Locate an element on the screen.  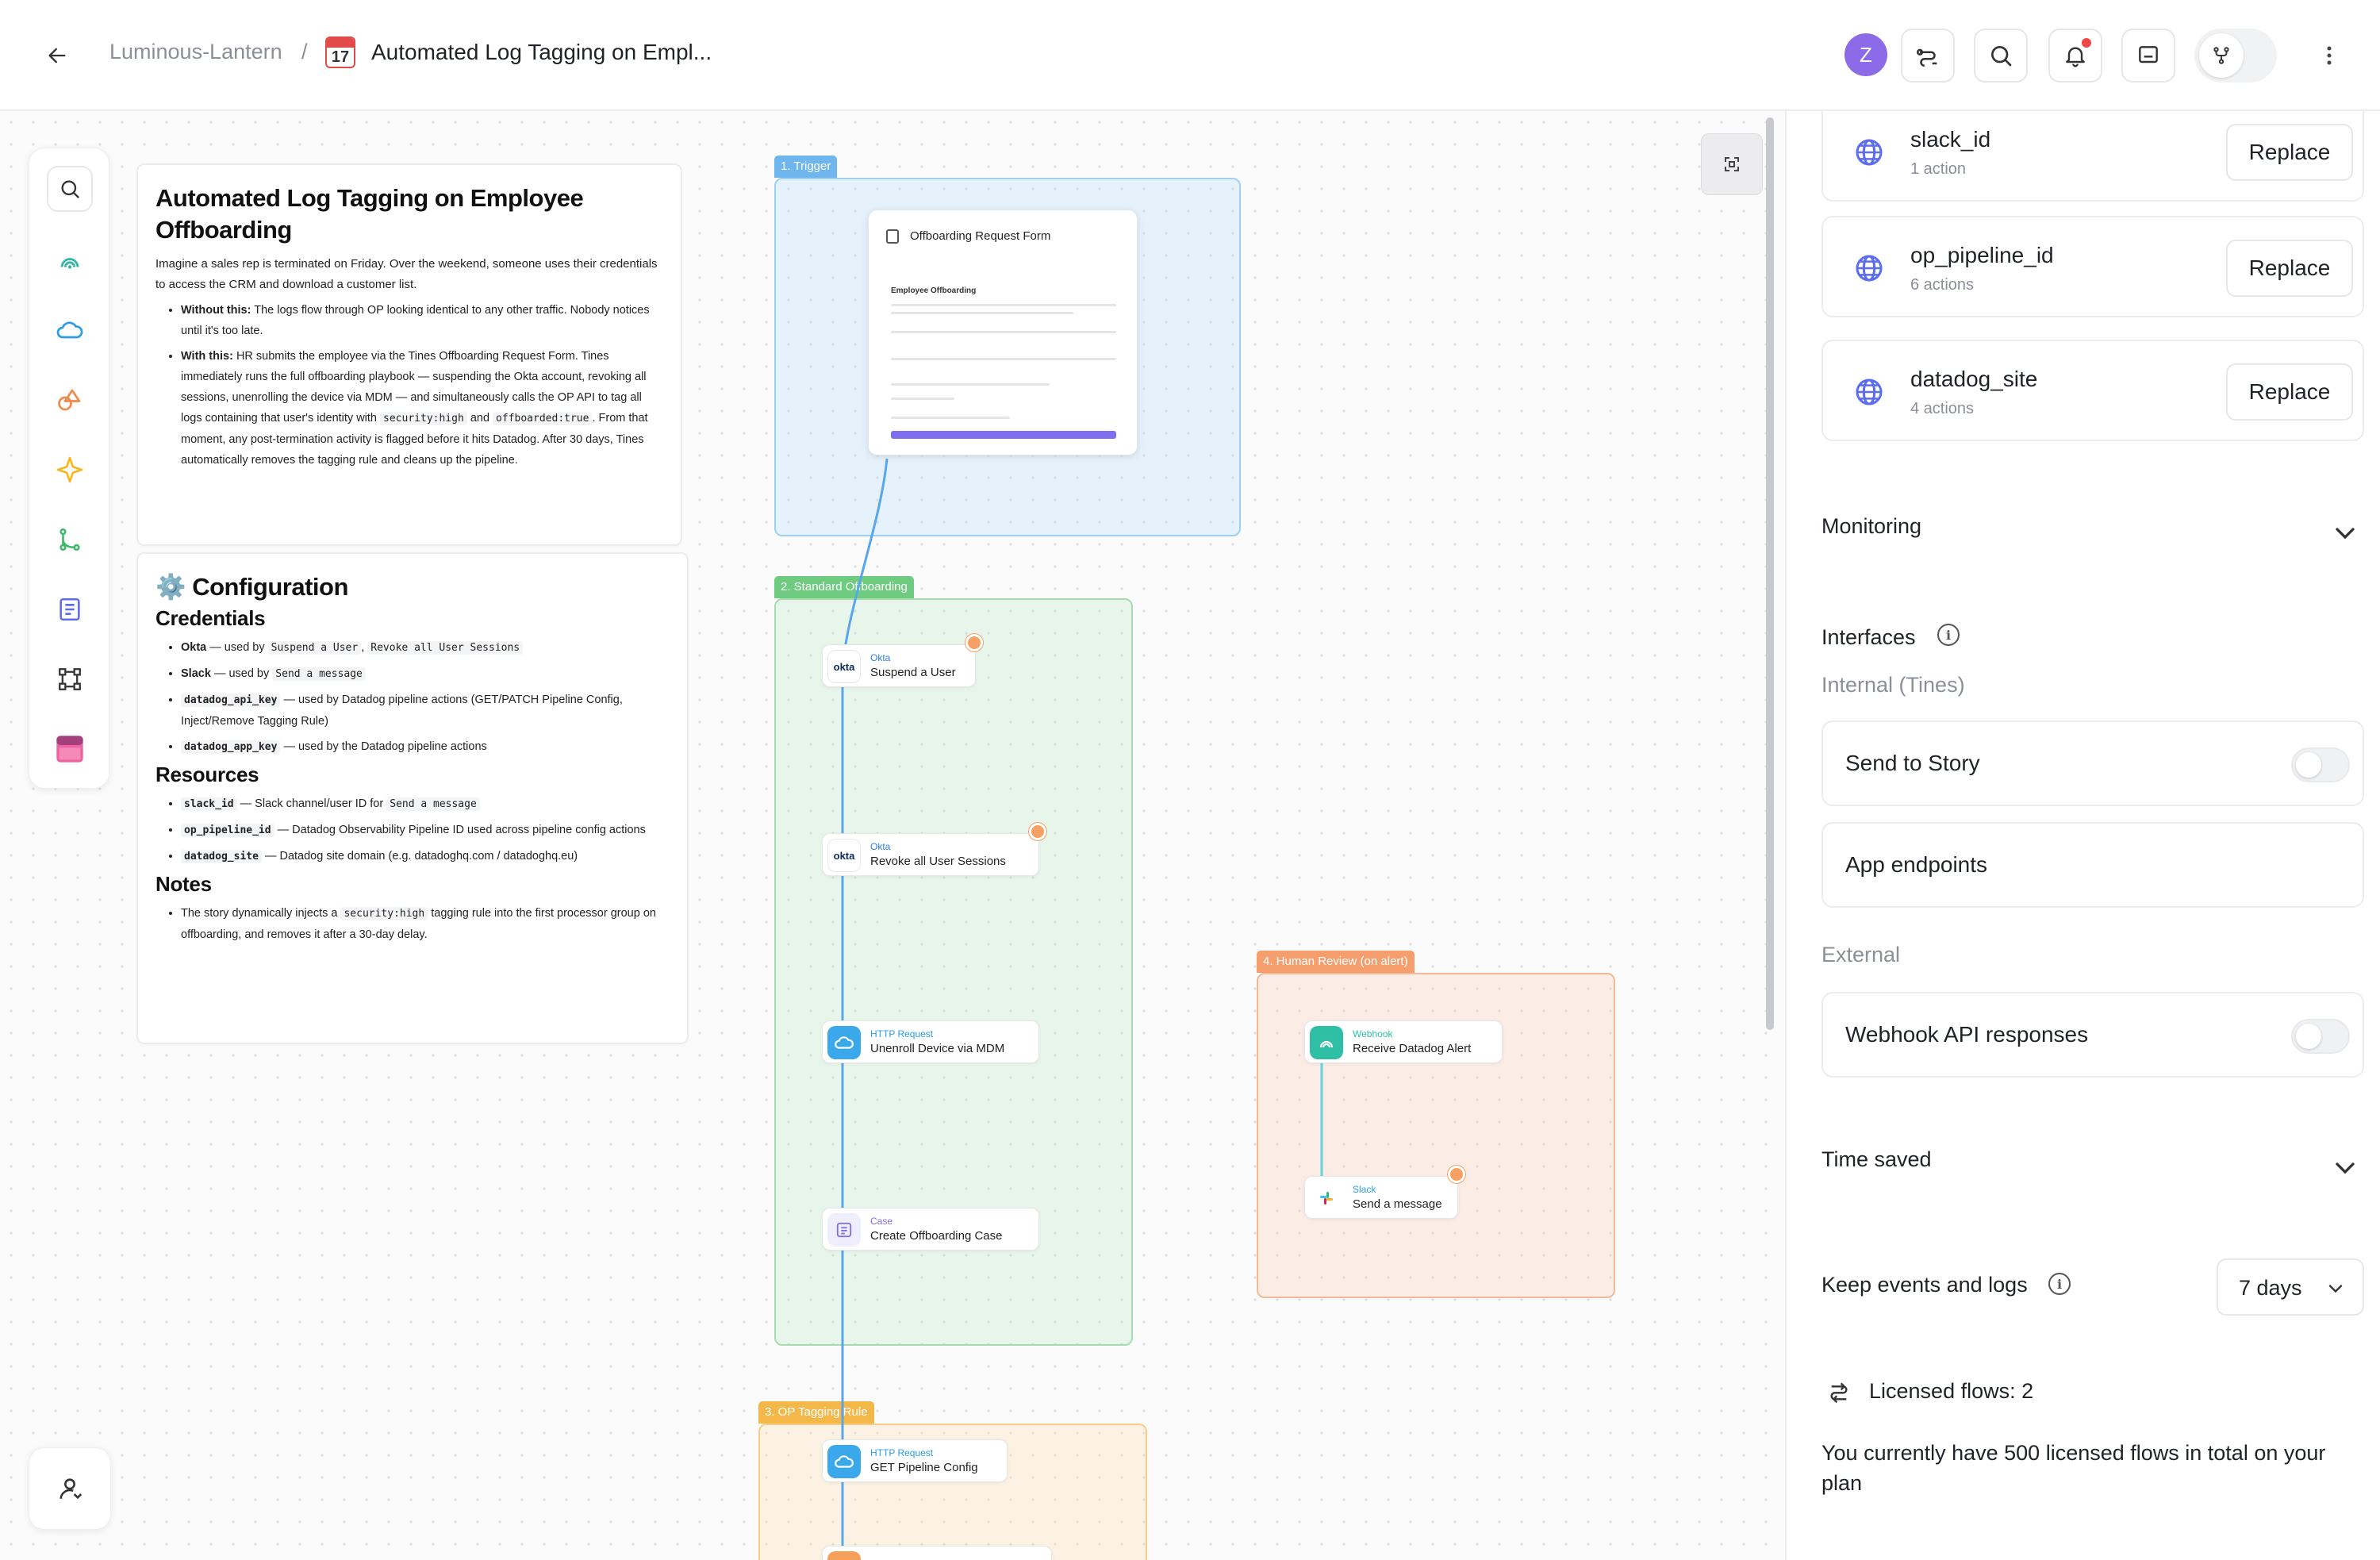
notification-dot is located at coordinates (2086, 43).